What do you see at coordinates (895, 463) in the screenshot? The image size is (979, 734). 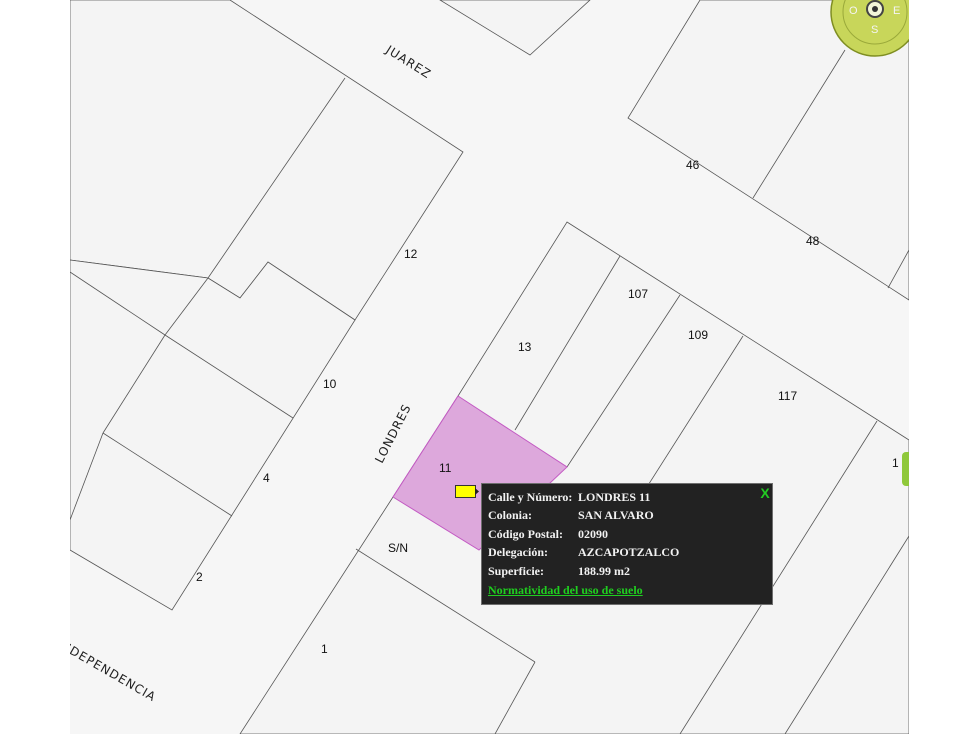 I see `lot-number-edge: 1` at bounding box center [895, 463].